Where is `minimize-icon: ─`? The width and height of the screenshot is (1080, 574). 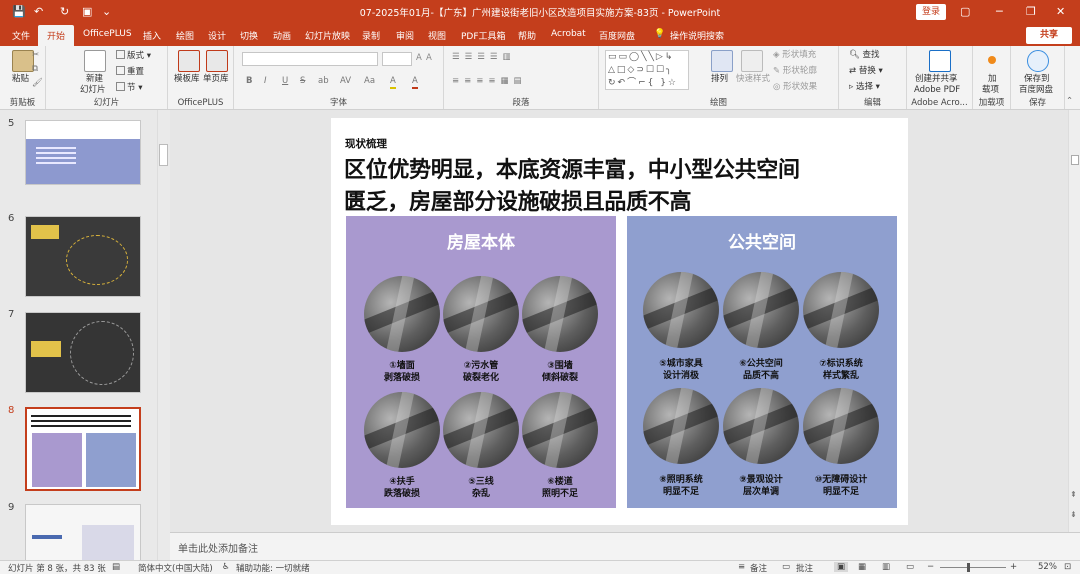 minimize-icon: ─ is located at coordinates (999, 12).